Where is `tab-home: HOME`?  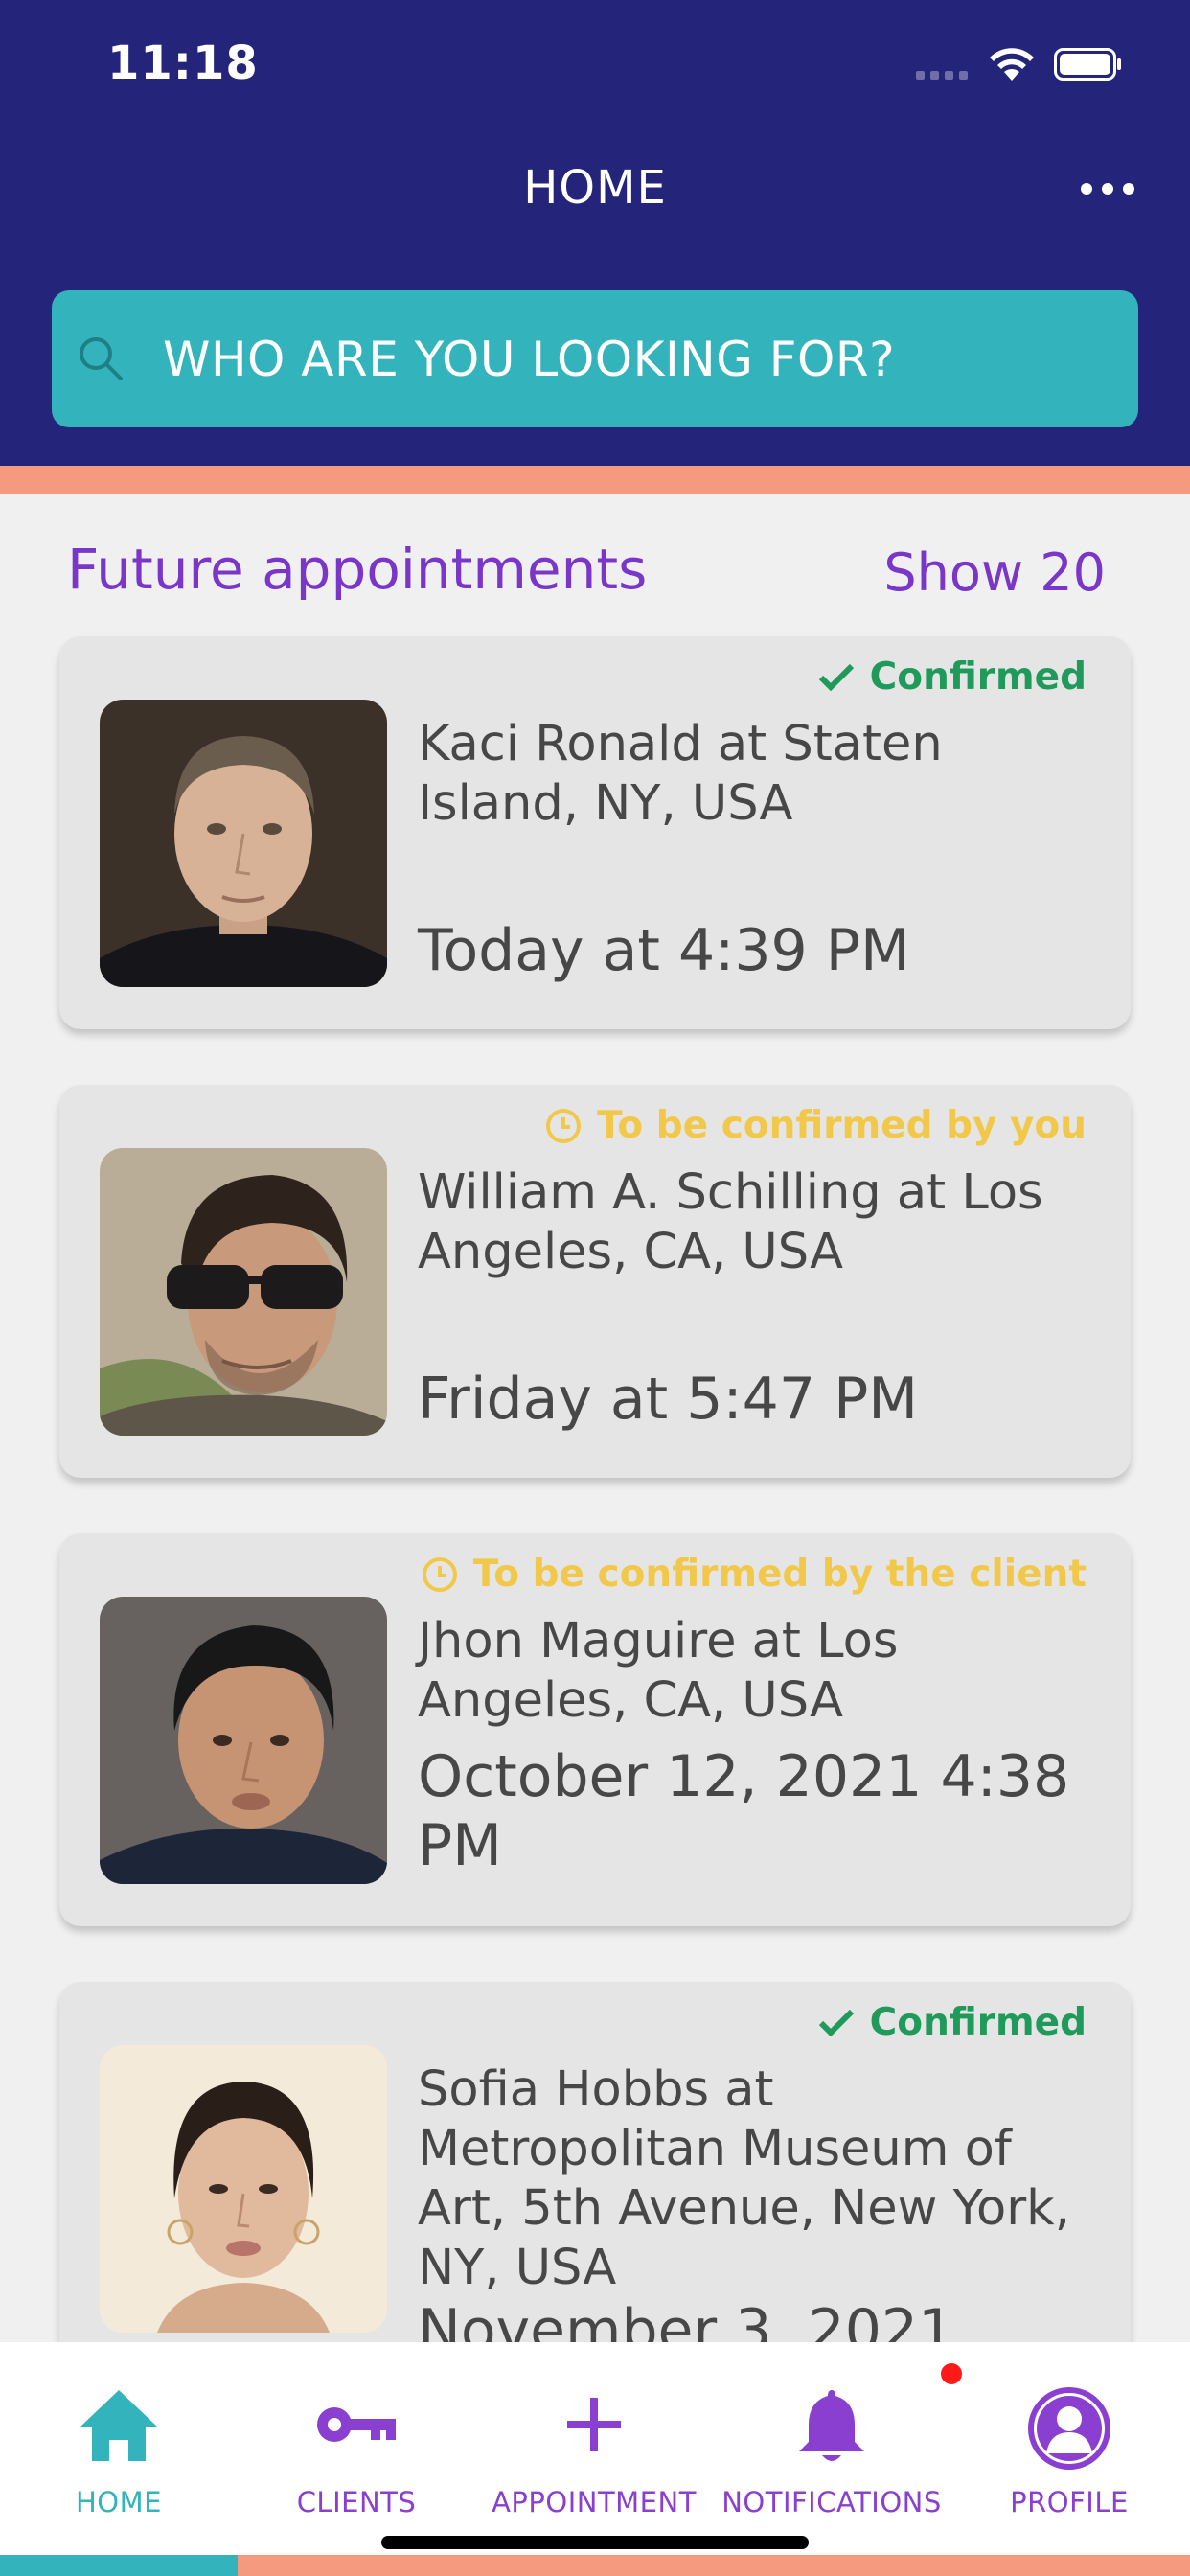
tab-home: HOME is located at coordinates (119, 2447).